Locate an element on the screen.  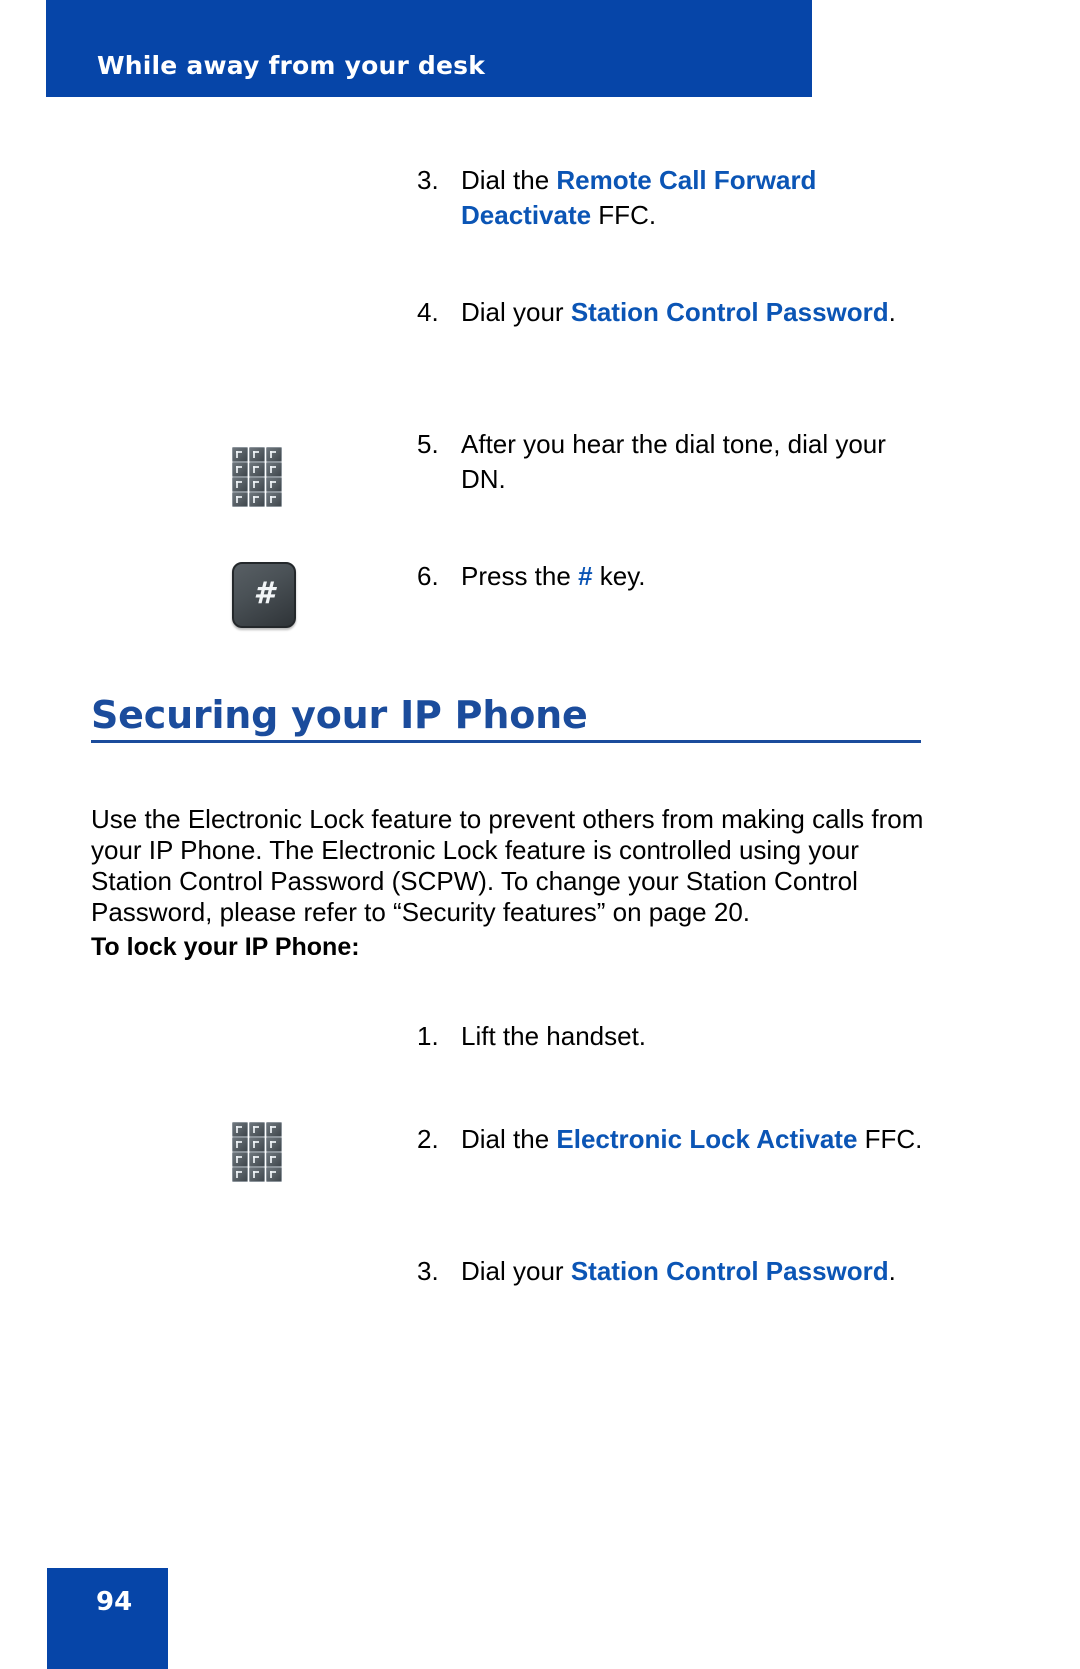
step-plain-text: key. is located at coordinates (619, 576).